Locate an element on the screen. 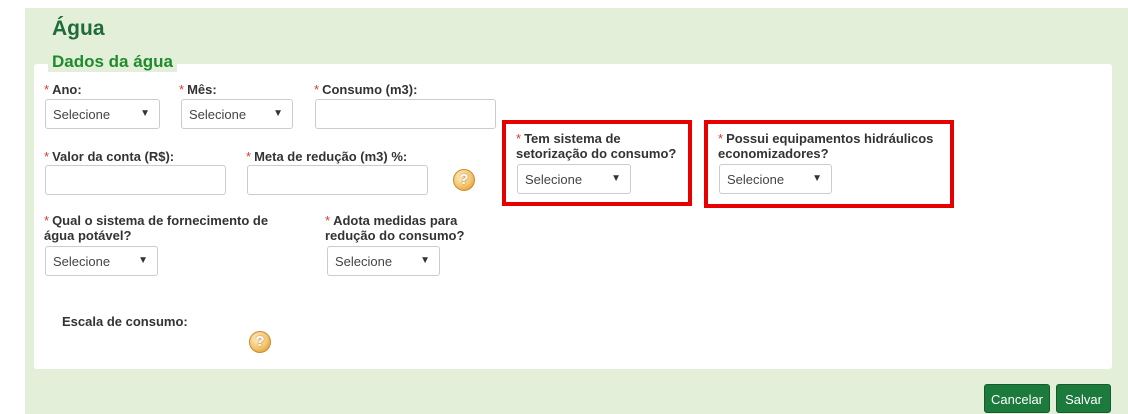 The height and width of the screenshot is (414, 1128). setorizacao-label: * Tem sistema de setorização do consumo? is located at coordinates (596, 146).